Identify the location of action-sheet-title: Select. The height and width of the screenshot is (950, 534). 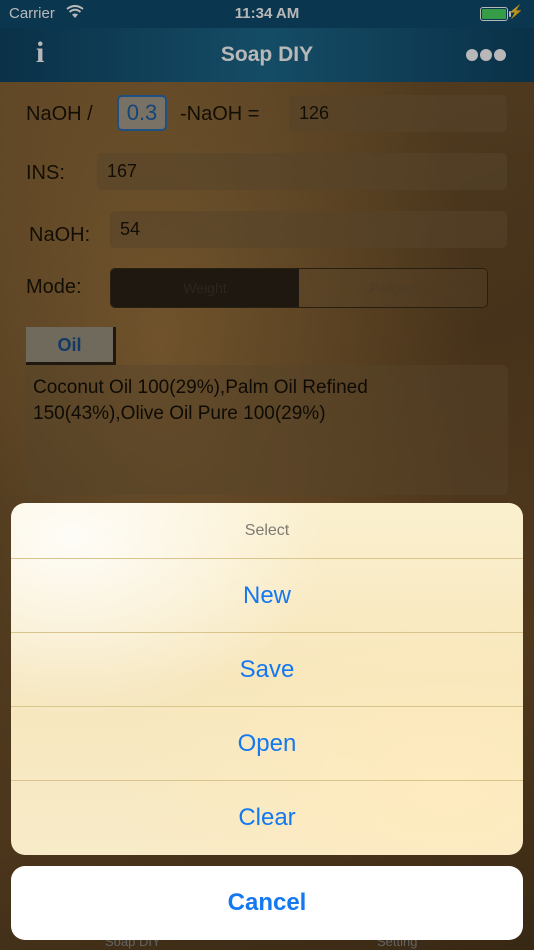
(267, 531).